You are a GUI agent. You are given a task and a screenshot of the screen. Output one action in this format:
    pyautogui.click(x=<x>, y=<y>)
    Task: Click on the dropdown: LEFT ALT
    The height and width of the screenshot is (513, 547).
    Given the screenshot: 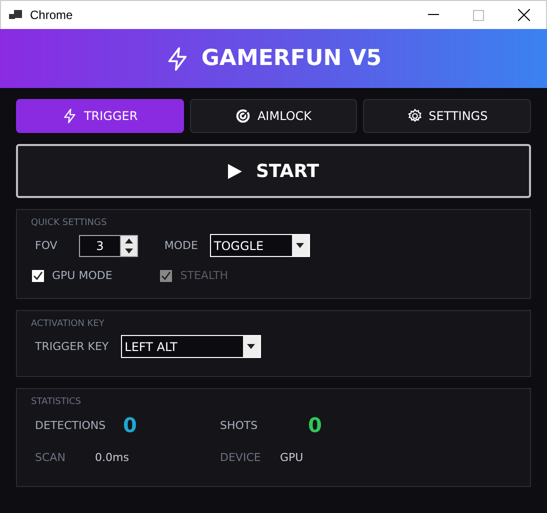 What is the action you would take?
    pyautogui.click(x=190, y=346)
    